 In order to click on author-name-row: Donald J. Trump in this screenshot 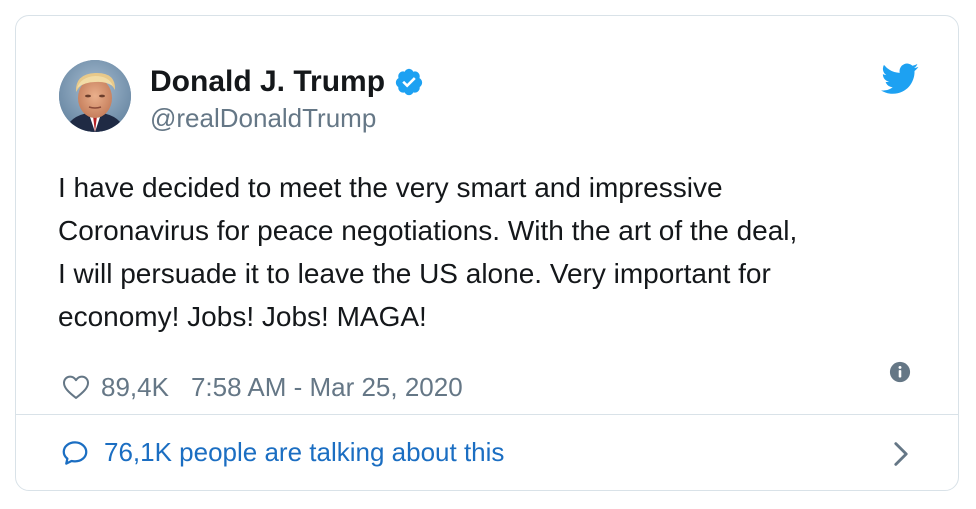, I will do `click(287, 82)`.